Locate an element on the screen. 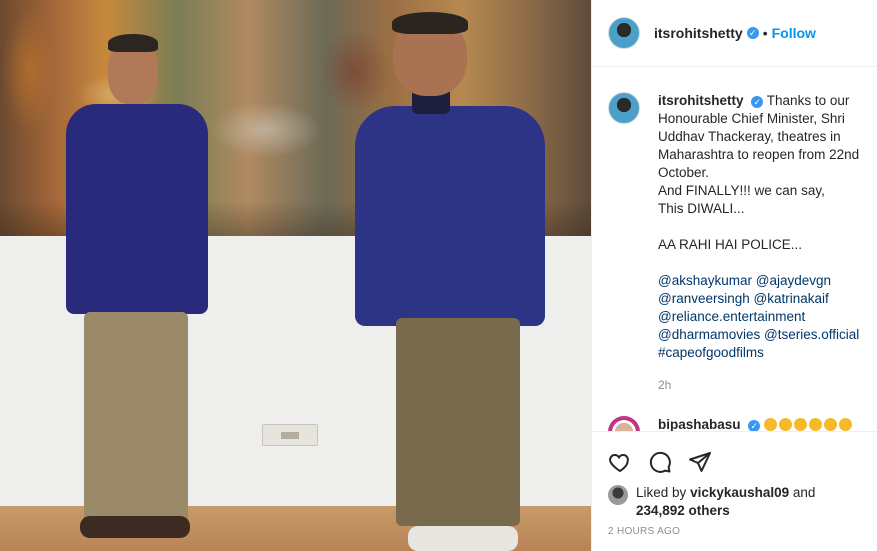 Image resolution: width=877 pixels, height=551 pixels. person-left-shirt is located at coordinates (137, 209).